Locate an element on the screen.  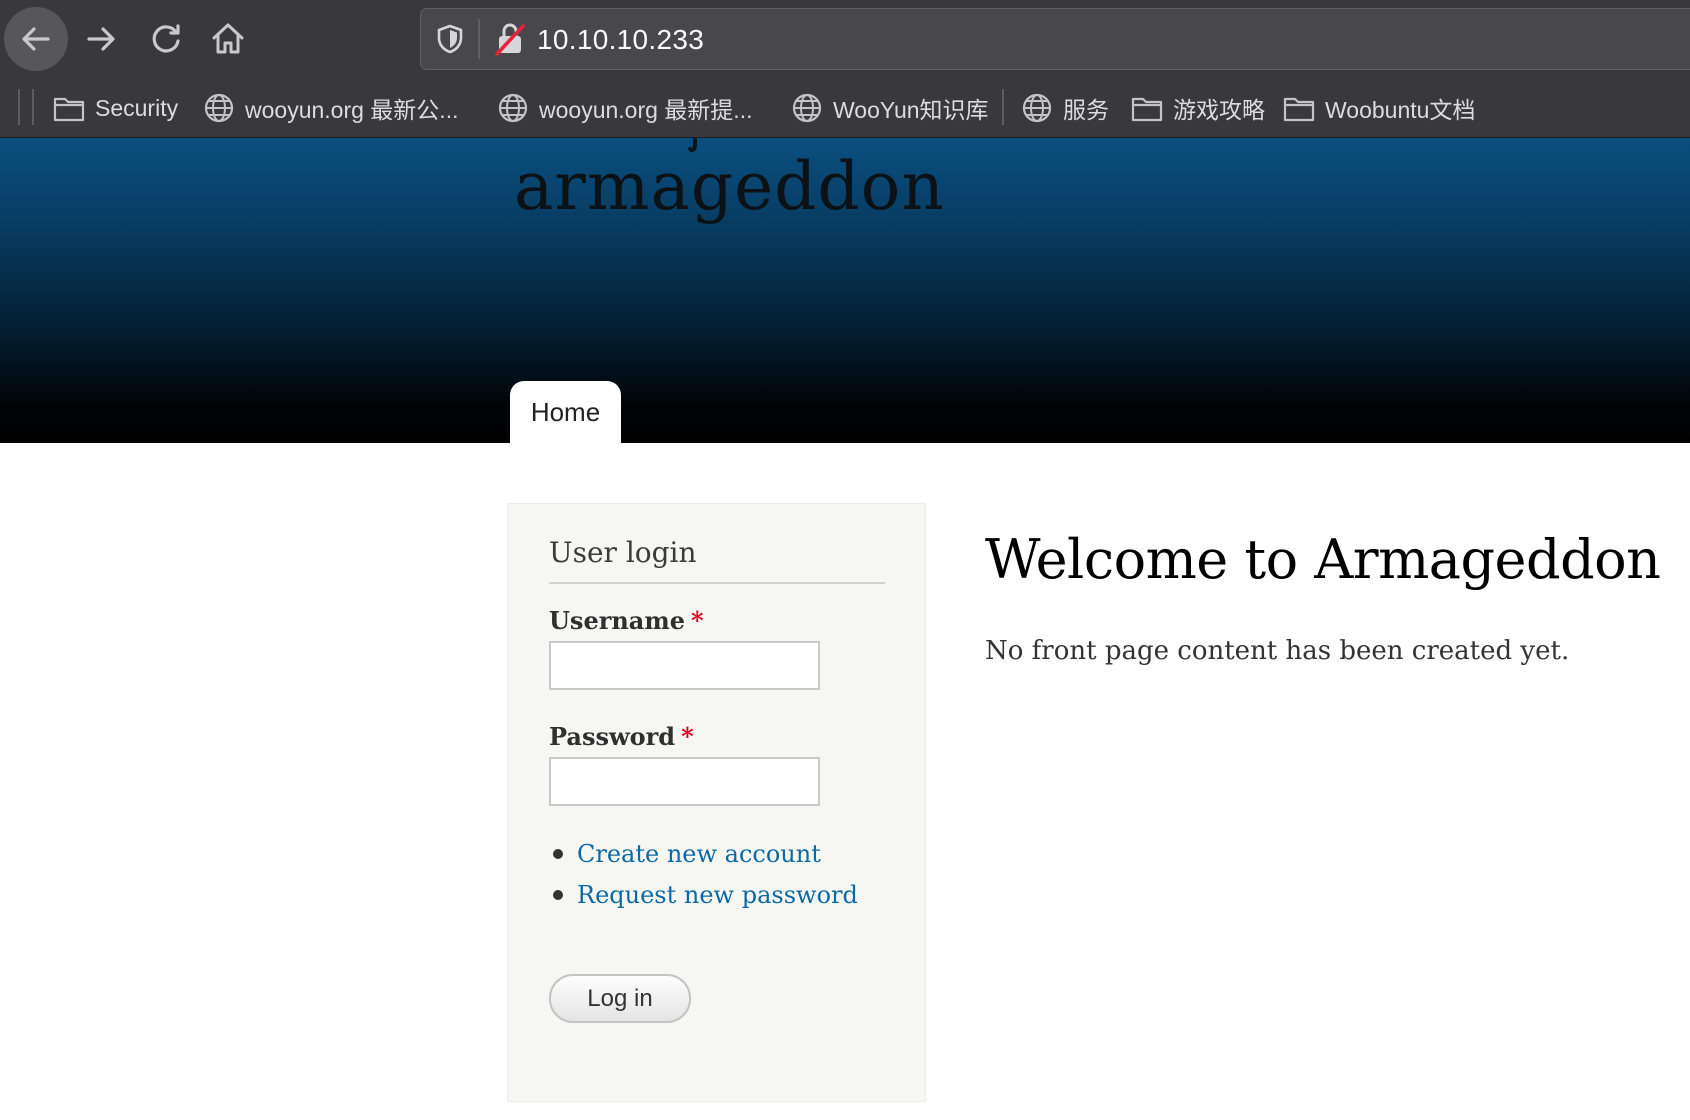
request-password-link: Request new password is located at coordinates (717, 895).